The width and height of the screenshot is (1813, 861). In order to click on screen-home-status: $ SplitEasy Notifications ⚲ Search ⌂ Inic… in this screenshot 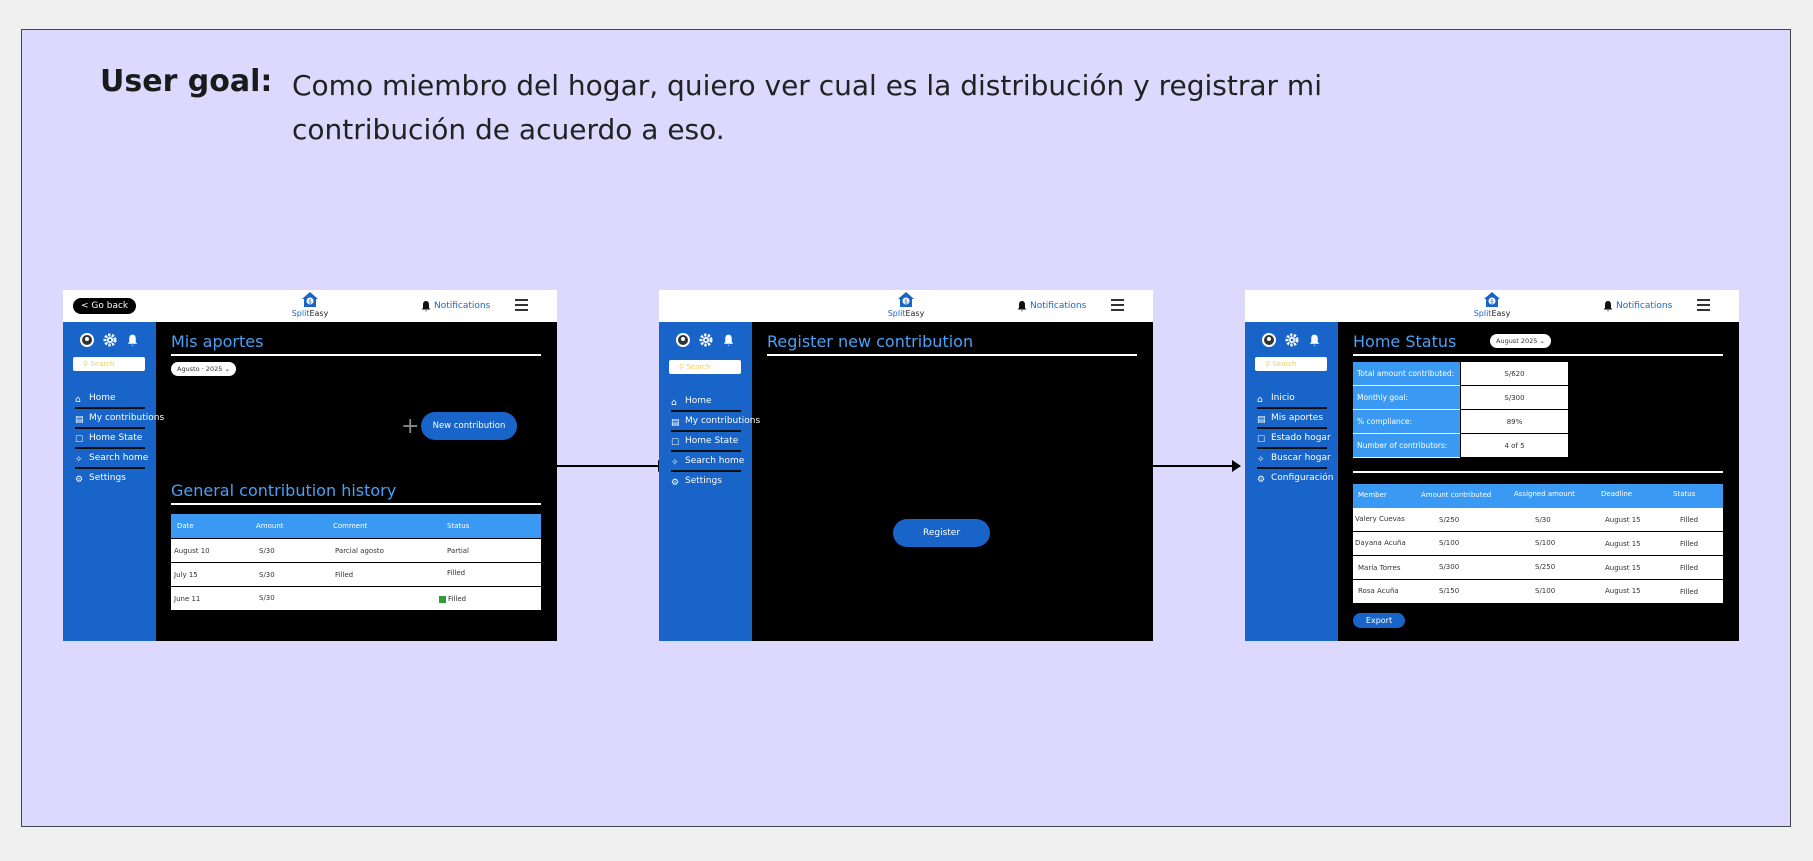, I will do `click(1492, 465)`.